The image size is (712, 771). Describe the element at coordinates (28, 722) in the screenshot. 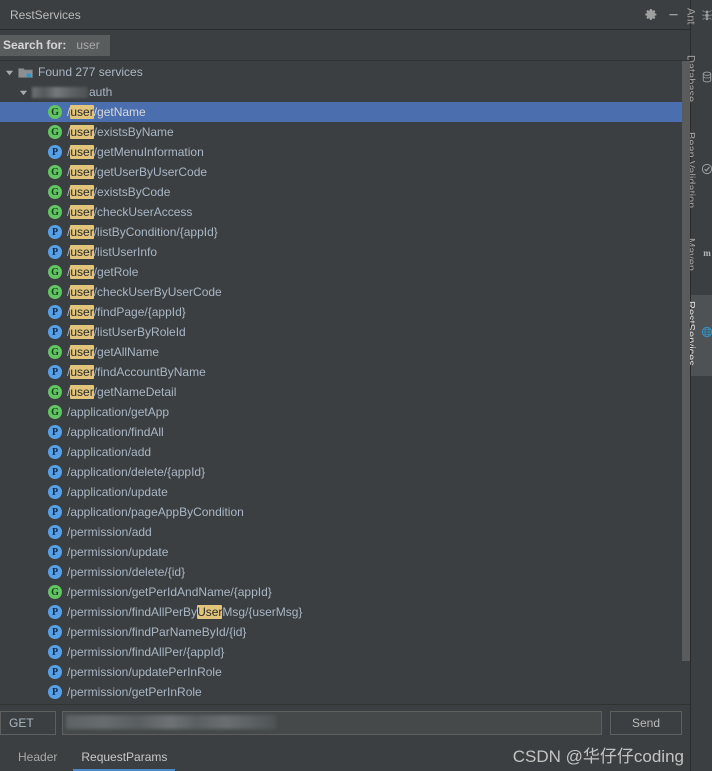

I see `http-method-select: GET` at that location.